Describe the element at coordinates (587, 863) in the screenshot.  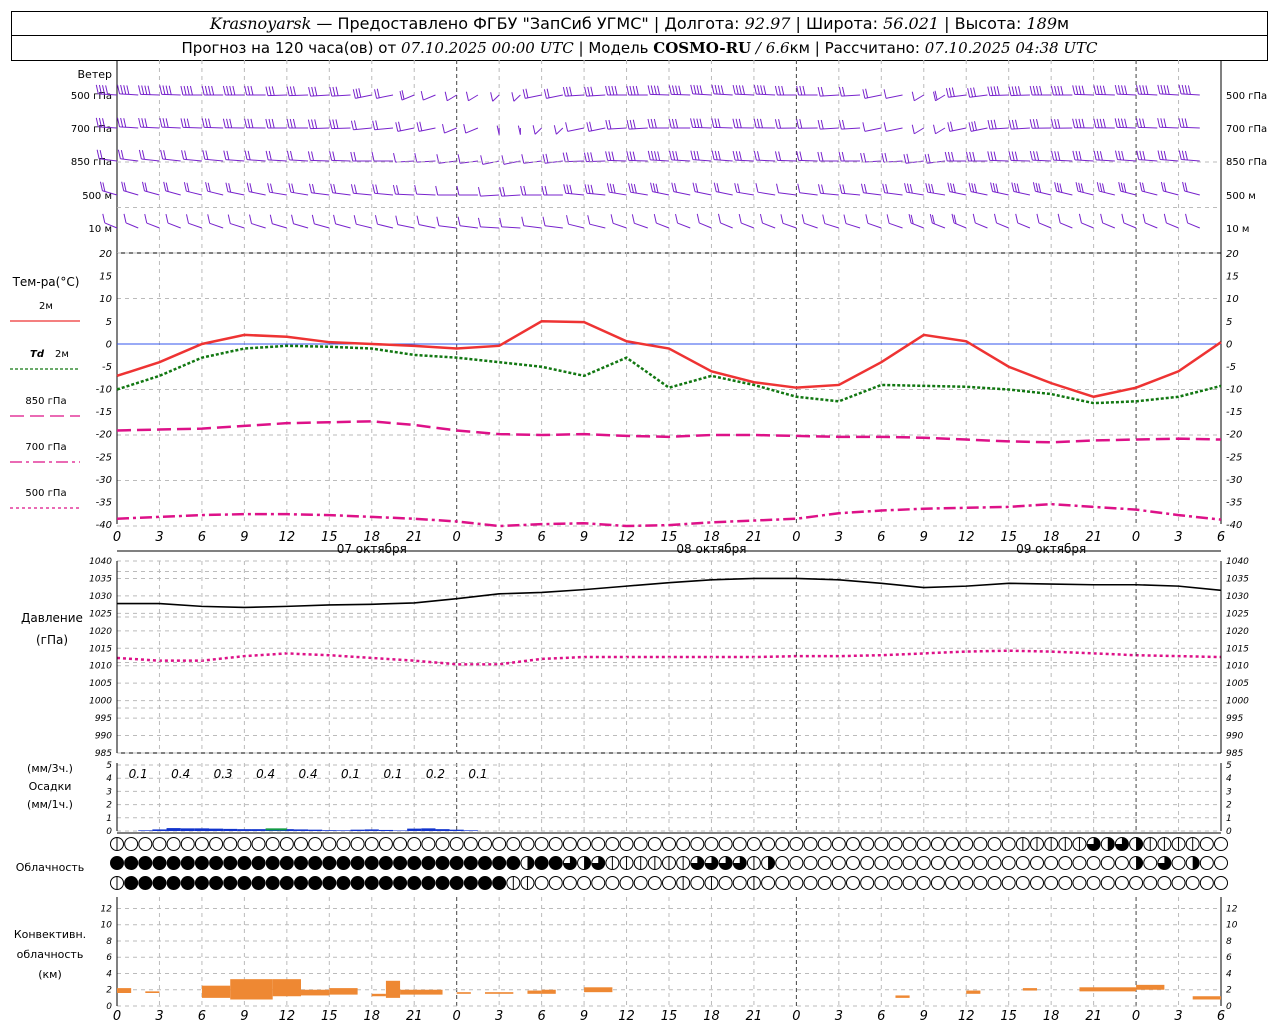
I see `cloud-fraction` at that location.